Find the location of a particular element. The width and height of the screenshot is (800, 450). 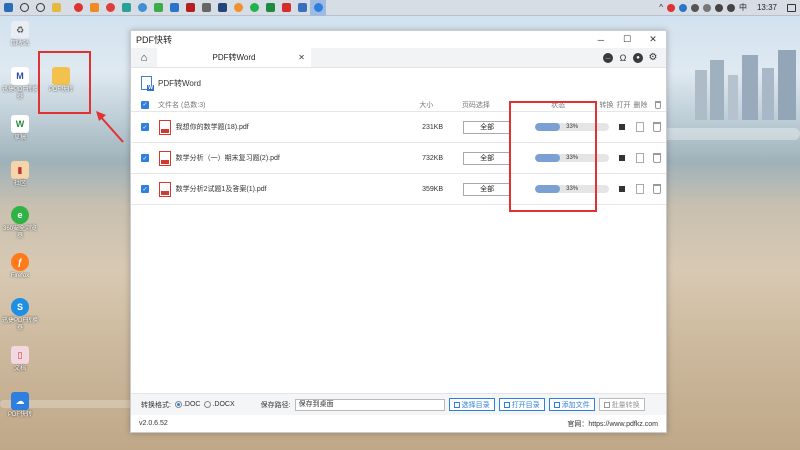

delete-all-icon is located at coordinates (657, 104).